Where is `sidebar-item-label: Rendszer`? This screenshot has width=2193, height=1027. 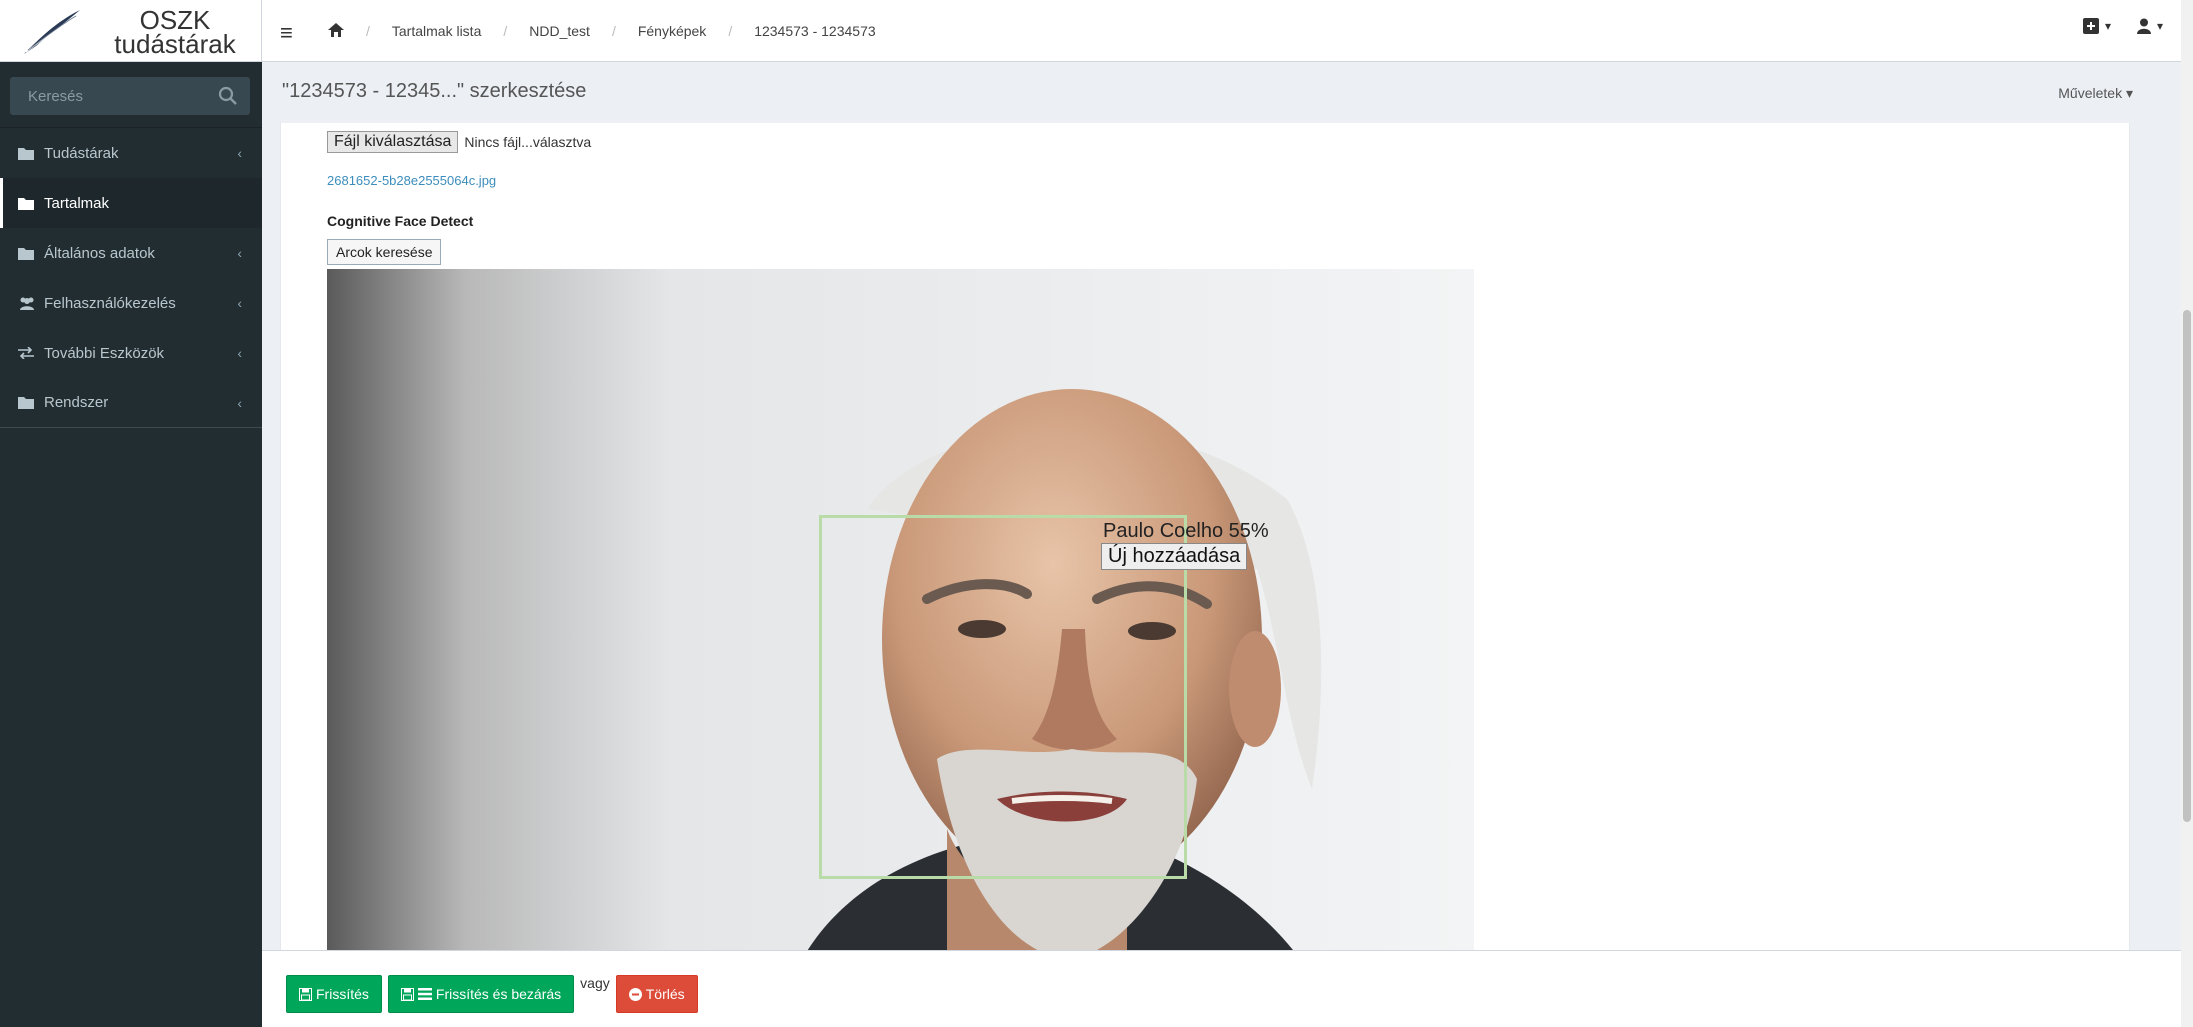 sidebar-item-label: Rendszer is located at coordinates (76, 402).